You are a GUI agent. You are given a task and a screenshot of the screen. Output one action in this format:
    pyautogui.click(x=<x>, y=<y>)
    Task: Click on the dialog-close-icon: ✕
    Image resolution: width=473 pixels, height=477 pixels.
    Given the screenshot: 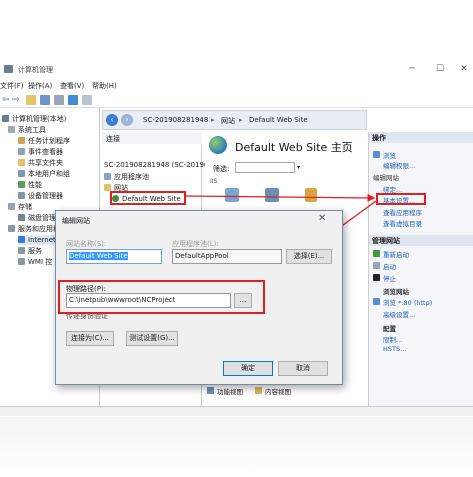 What is the action you would take?
    pyautogui.click(x=322, y=218)
    